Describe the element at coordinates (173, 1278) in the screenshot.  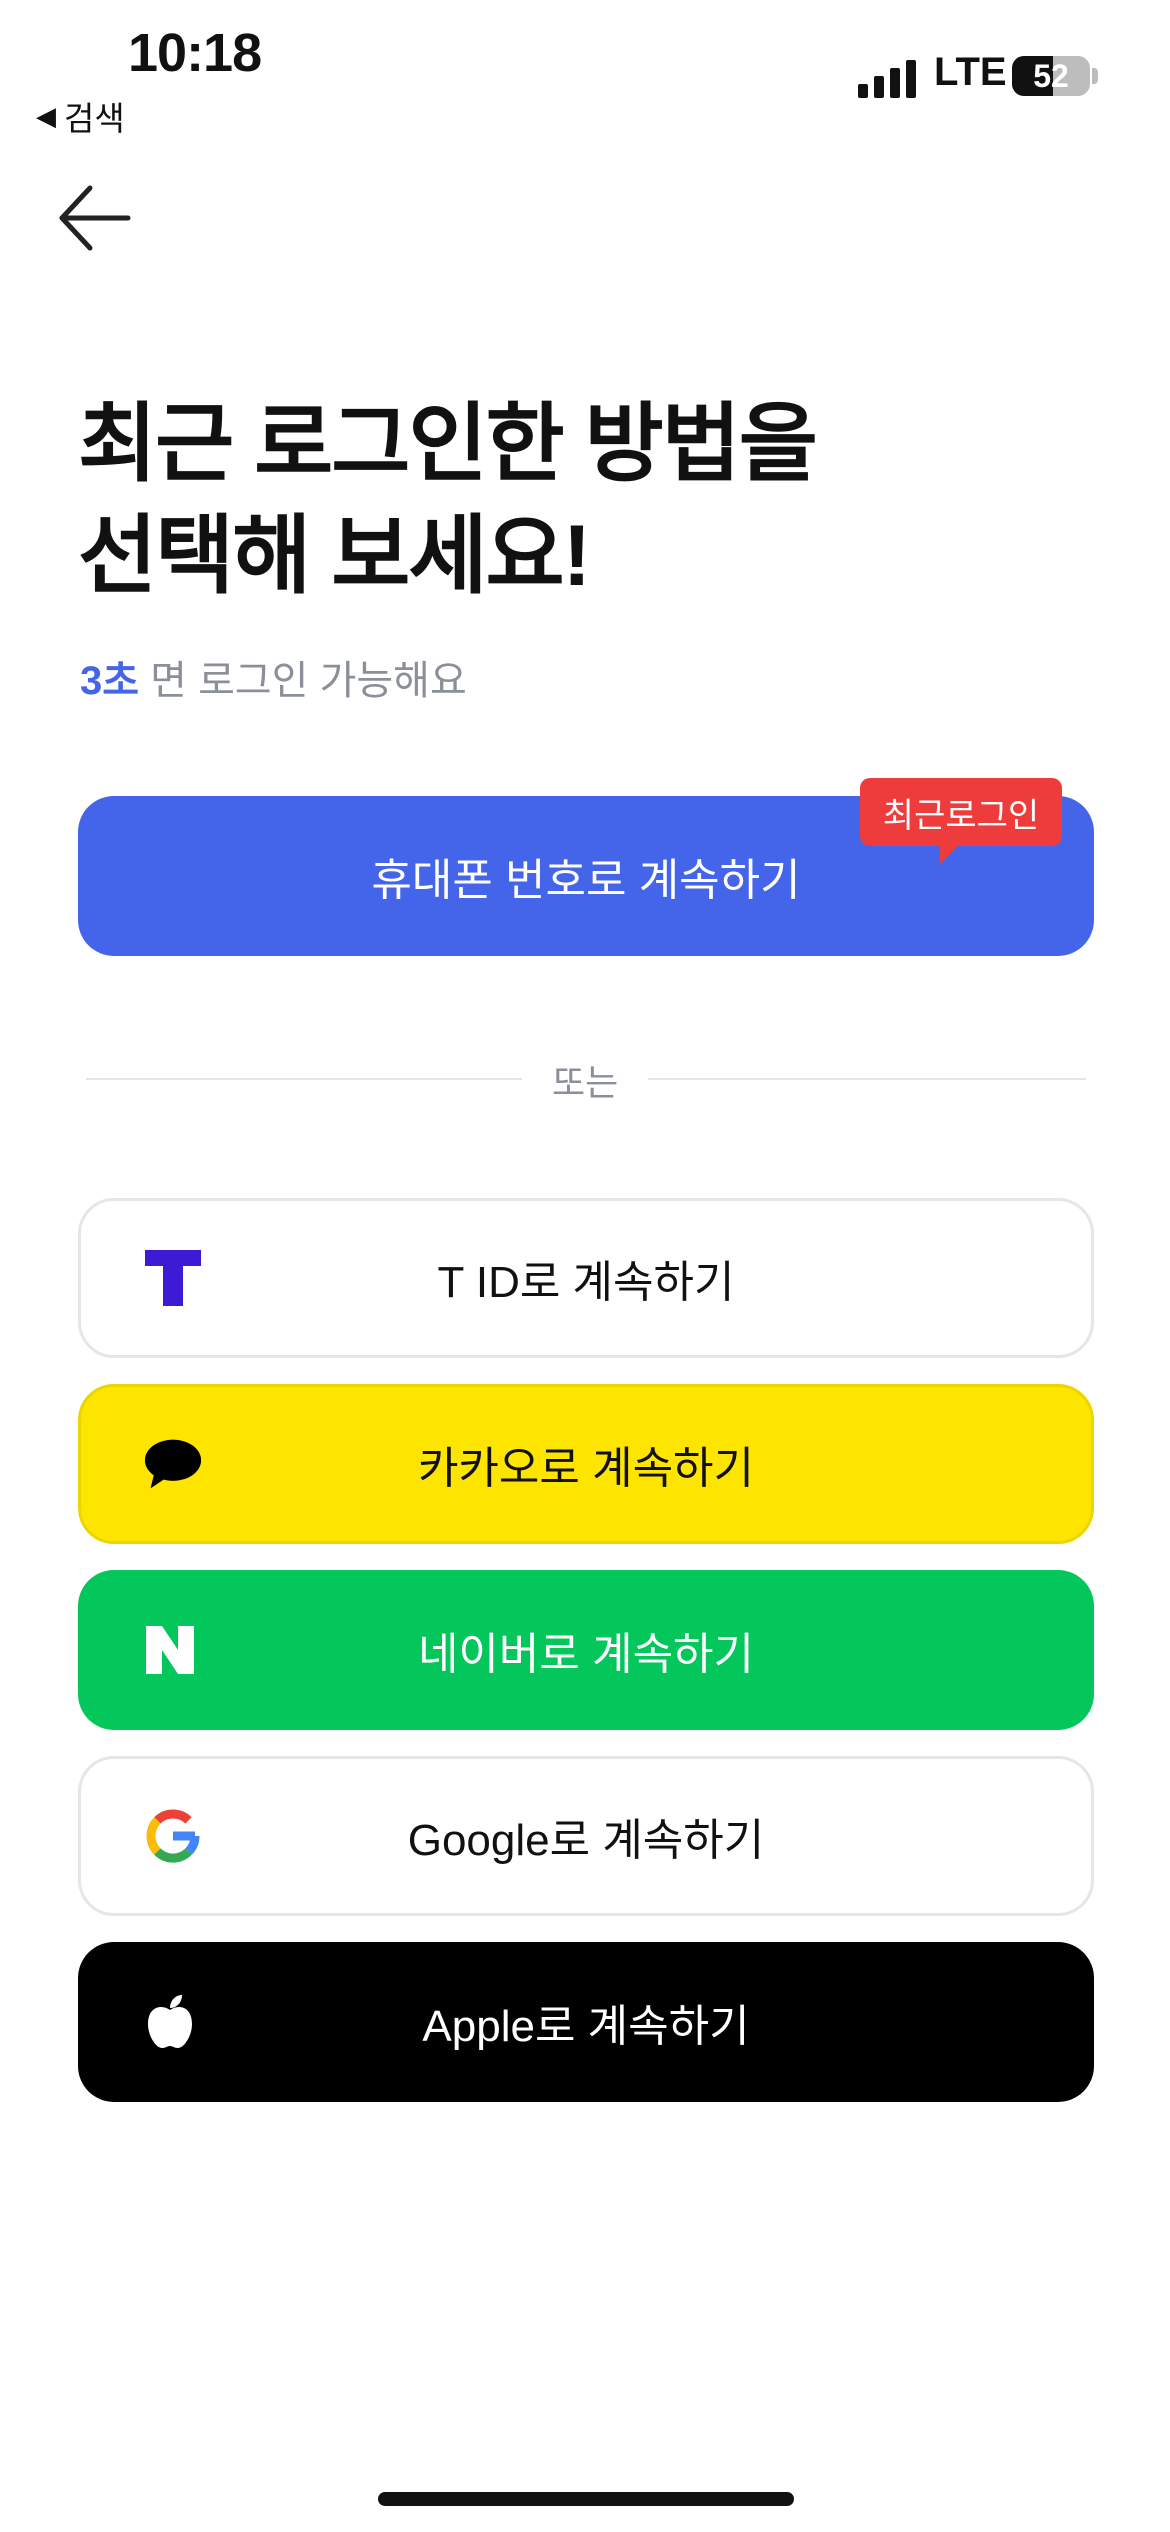
I see `t-id-logo-icon` at that location.